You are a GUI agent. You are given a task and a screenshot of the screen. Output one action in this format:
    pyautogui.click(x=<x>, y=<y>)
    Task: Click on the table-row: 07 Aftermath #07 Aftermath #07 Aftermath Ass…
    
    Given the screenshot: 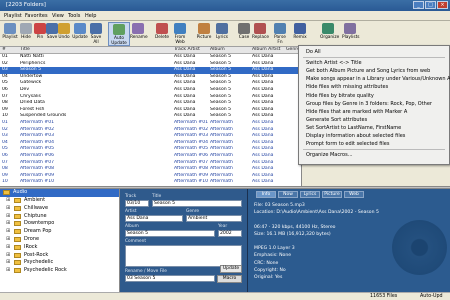 What is the action you would take?
    pyautogui.click(x=150, y=163)
    